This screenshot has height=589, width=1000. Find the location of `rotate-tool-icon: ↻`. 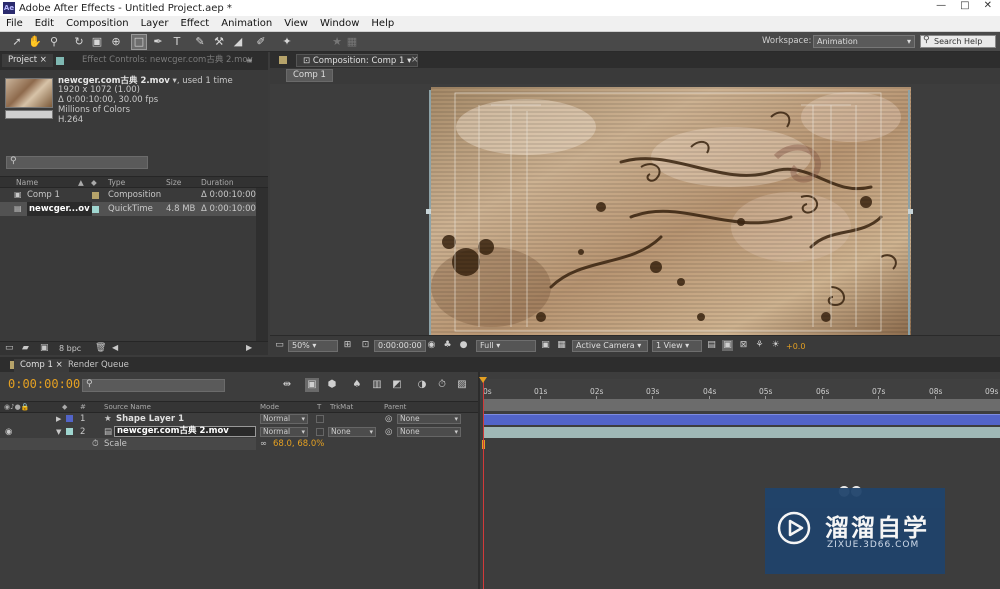

rotate-tool-icon: ↻ is located at coordinates (79, 42).